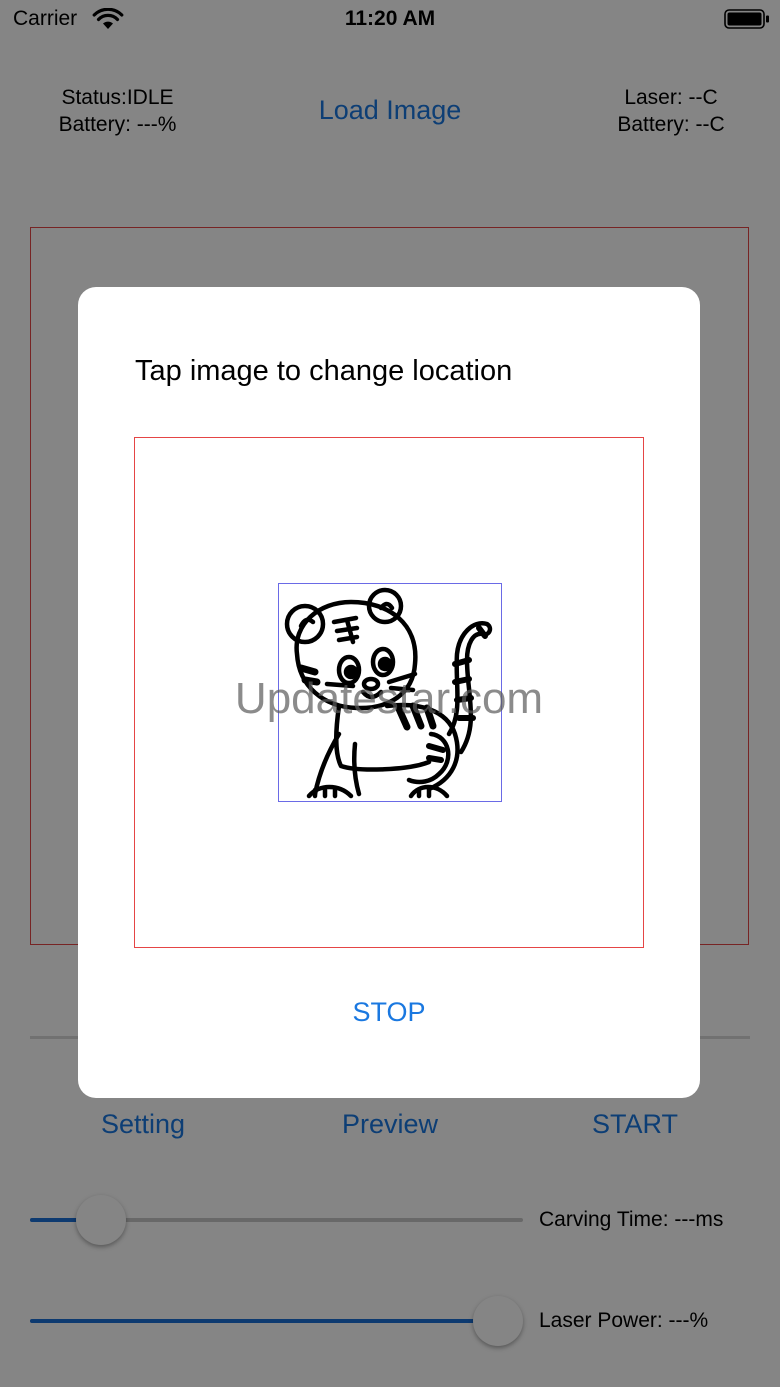 This screenshot has width=780, height=1387. Describe the element at coordinates (324, 371) in the screenshot. I see `dialog-title: Tap image to change location` at that location.